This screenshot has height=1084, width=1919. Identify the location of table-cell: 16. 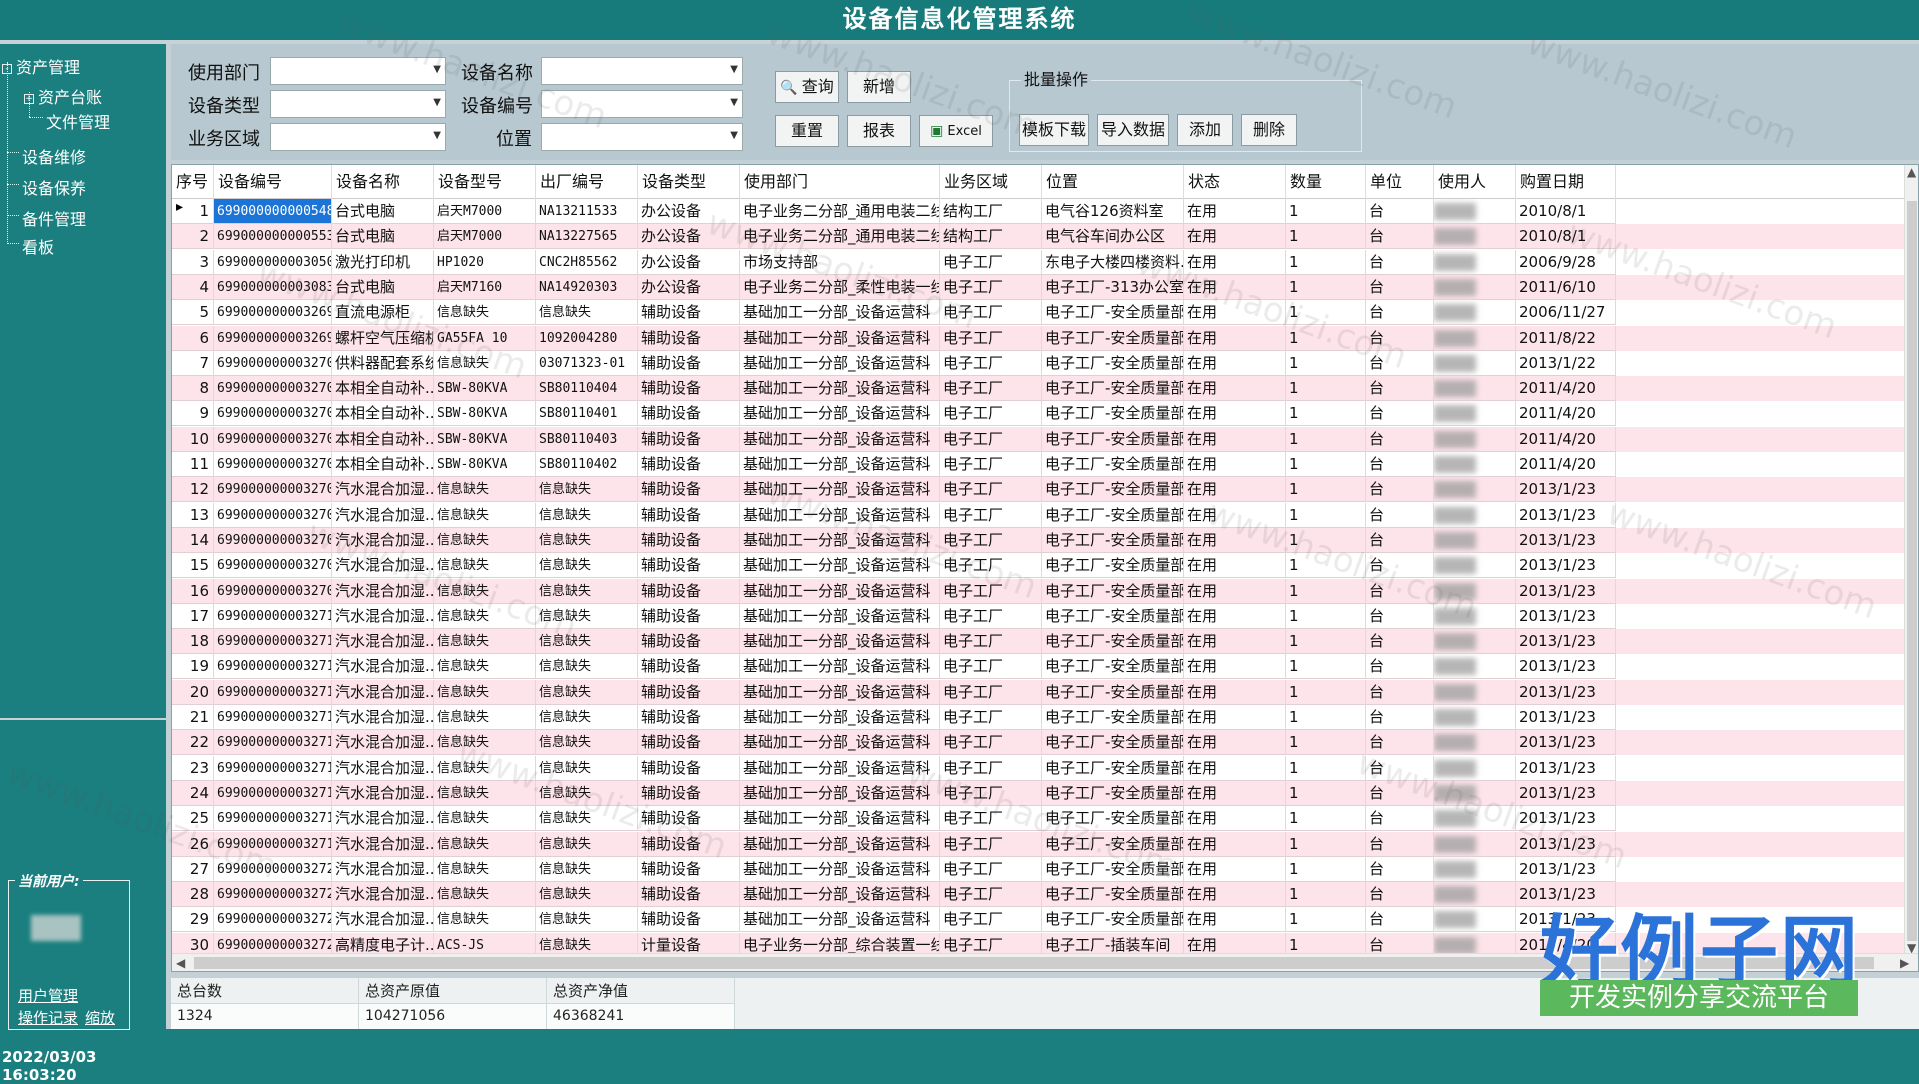
(193, 591).